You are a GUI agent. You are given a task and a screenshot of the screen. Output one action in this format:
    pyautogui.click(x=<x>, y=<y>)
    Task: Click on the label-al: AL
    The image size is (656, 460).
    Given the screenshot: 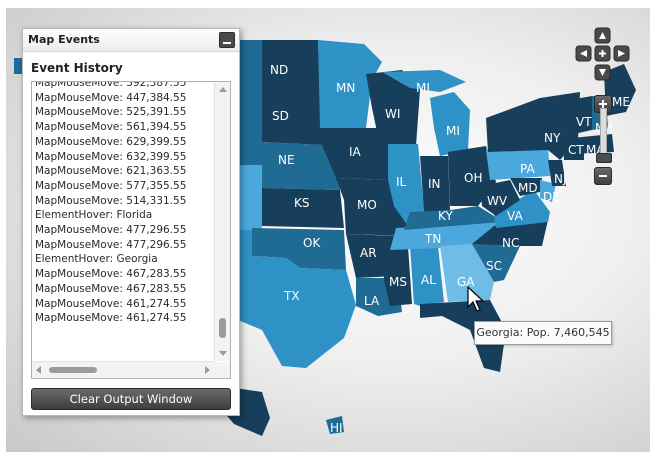 What is the action you would take?
    pyautogui.click(x=428, y=280)
    